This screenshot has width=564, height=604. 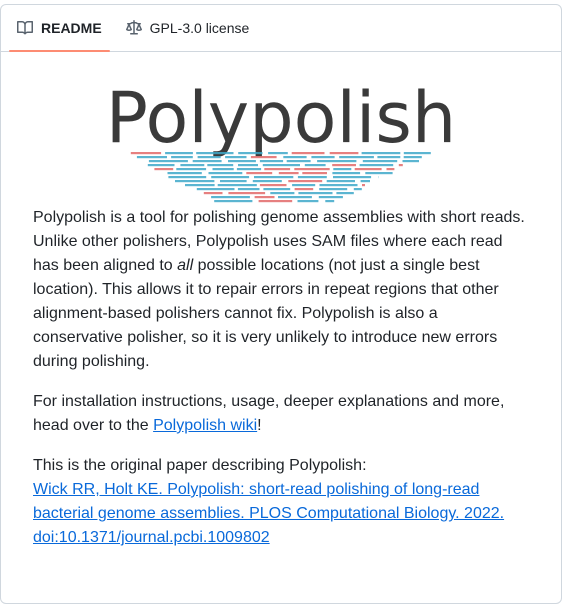 I want to click on emphasis-all: all, so click(x=185, y=265).